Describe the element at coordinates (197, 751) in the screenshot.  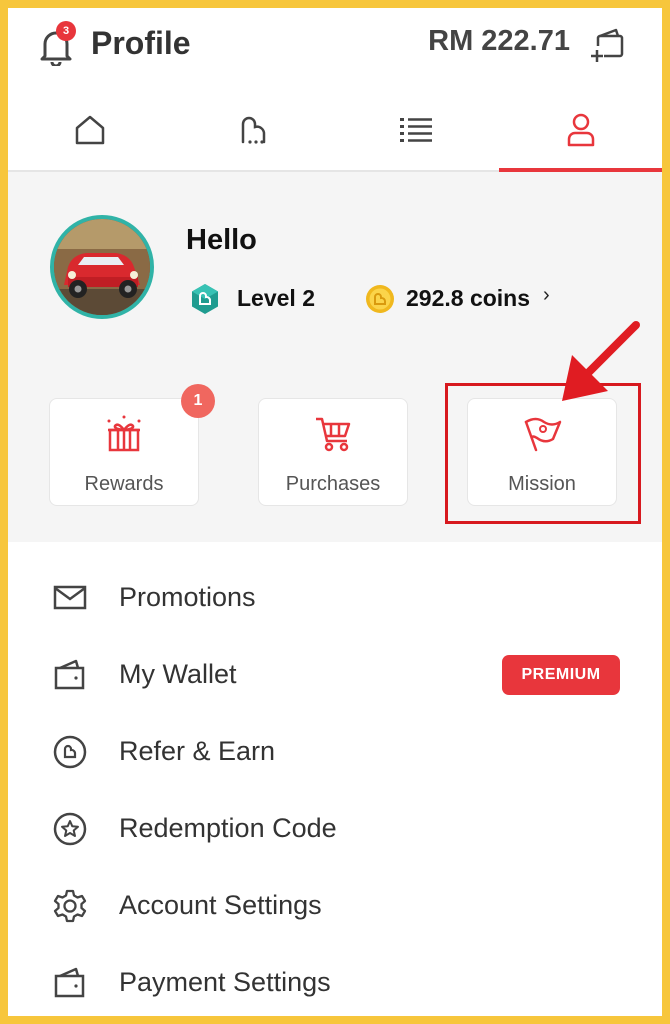
I see `menu-label: Refer & Earn` at that location.